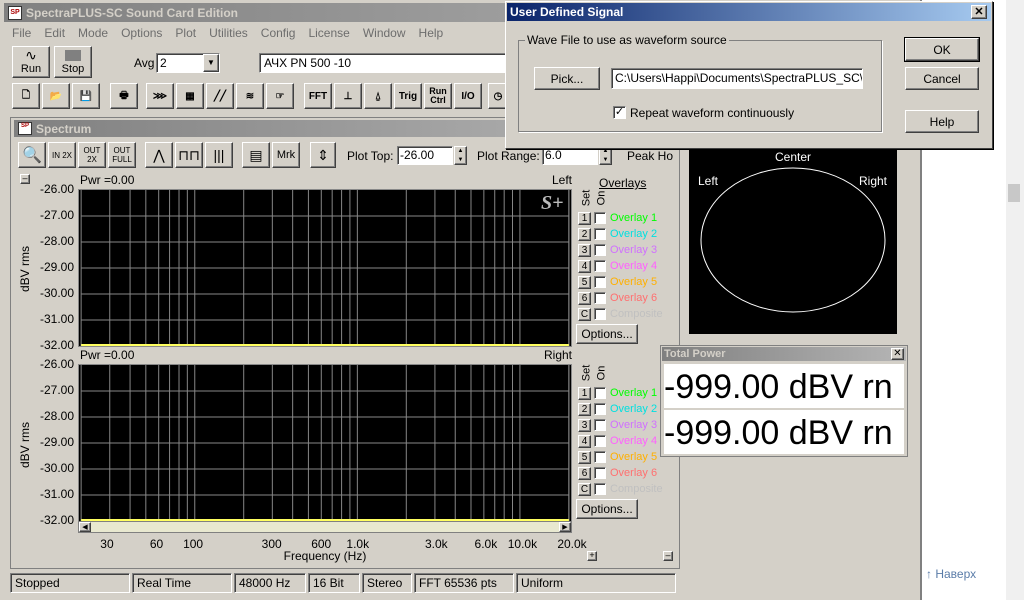 This screenshot has height=600, width=1024. Describe the element at coordinates (190, 96) in the screenshot. I see `display-icon: ▦` at that location.